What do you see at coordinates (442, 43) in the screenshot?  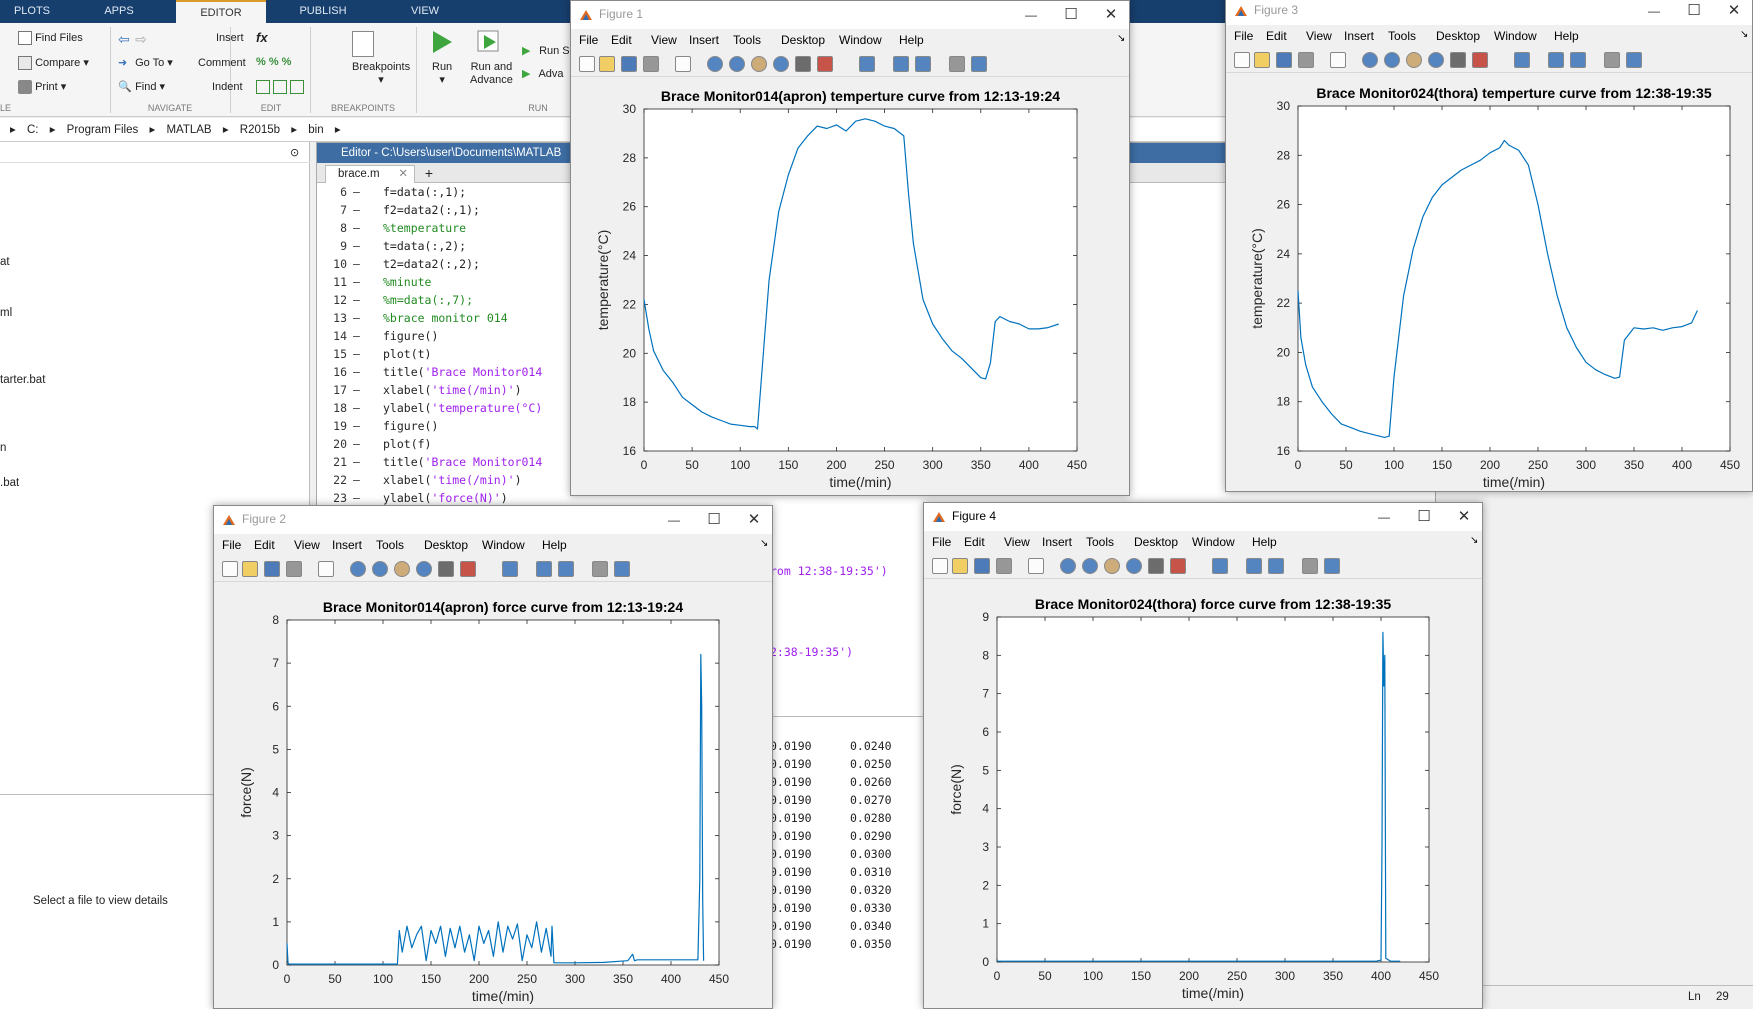 I see `run-icon` at bounding box center [442, 43].